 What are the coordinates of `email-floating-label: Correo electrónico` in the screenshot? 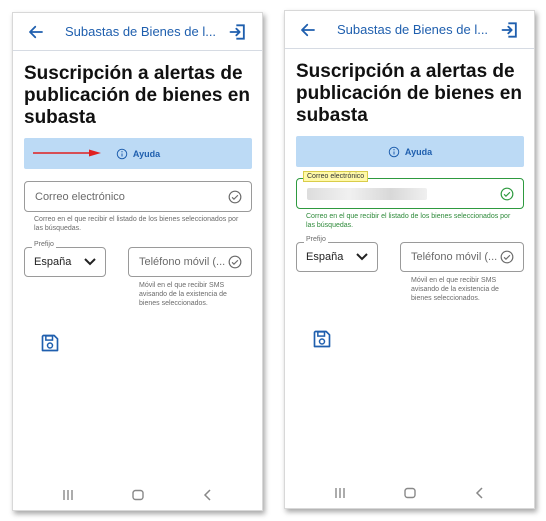 It's located at (336, 176).